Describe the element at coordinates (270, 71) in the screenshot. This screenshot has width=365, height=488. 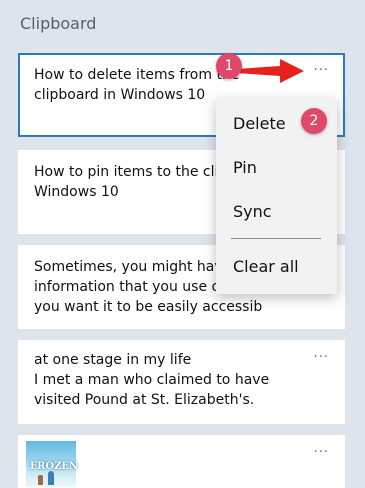
I see `annotation-arrow-icon` at that location.